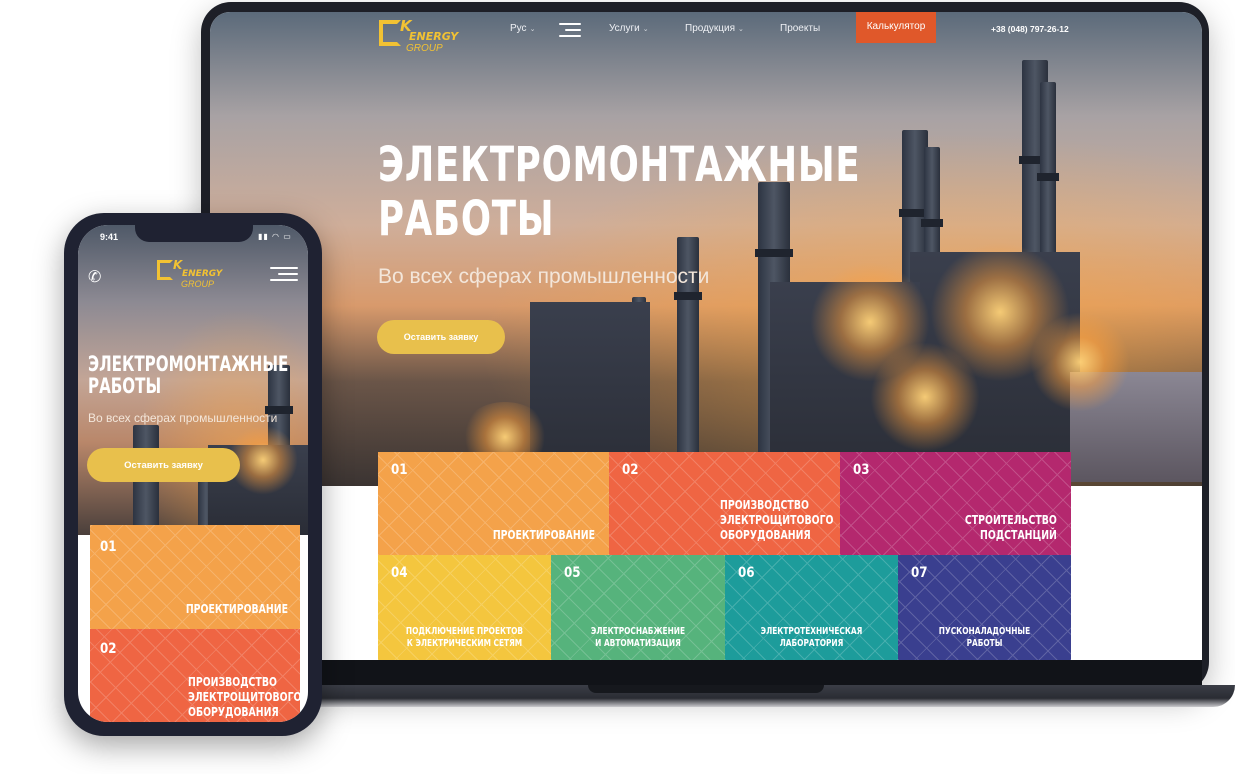 The width and height of the screenshot is (1235, 774). I want to click on service-tile-commissioning: 07 ПУСКОНАЛАДОЧНЫЕ РАБОТЫ, so click(984, 607).